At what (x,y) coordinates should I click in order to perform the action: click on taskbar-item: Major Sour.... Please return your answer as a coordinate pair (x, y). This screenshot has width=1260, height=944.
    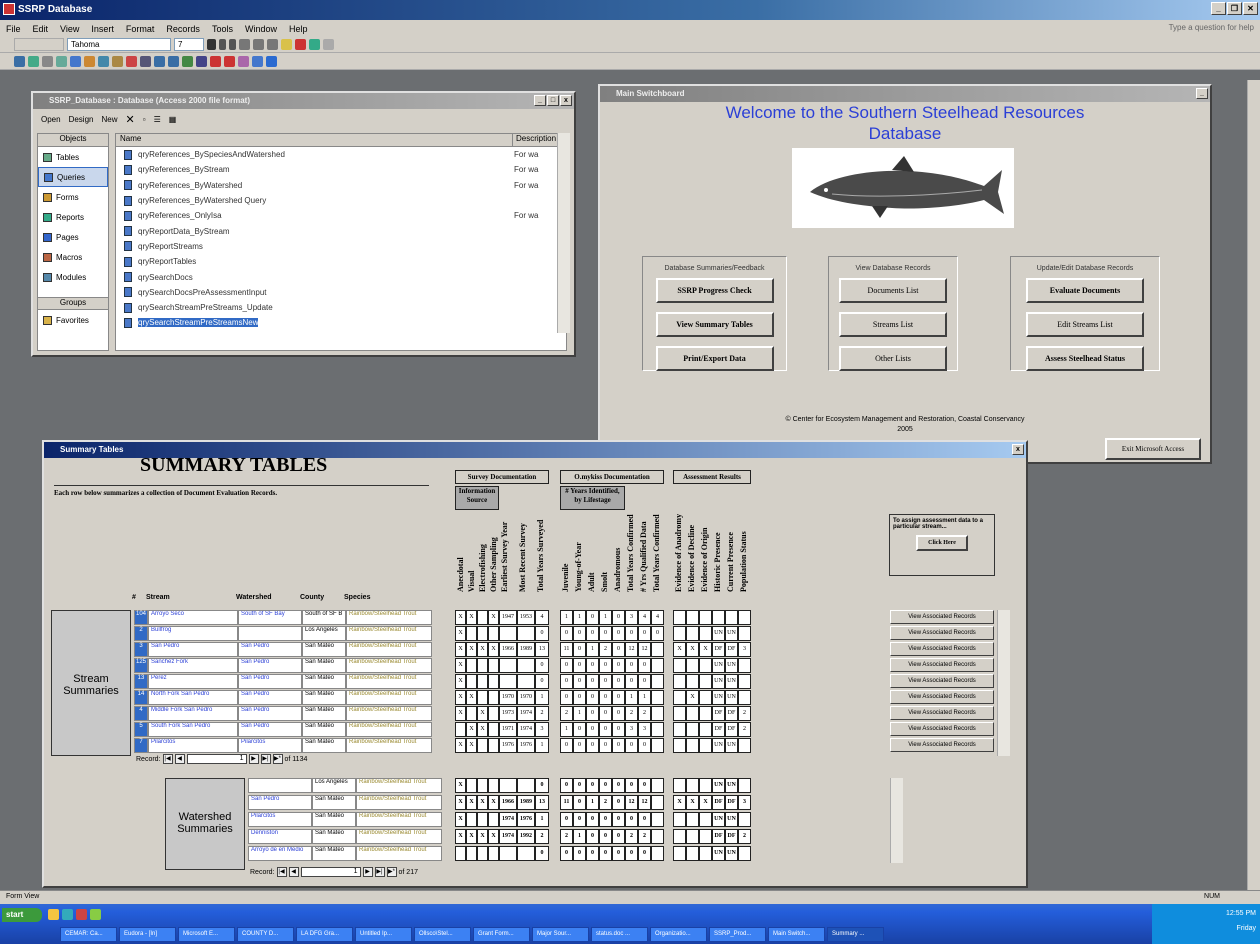
    Looking at the image, I should click on (560, 935).